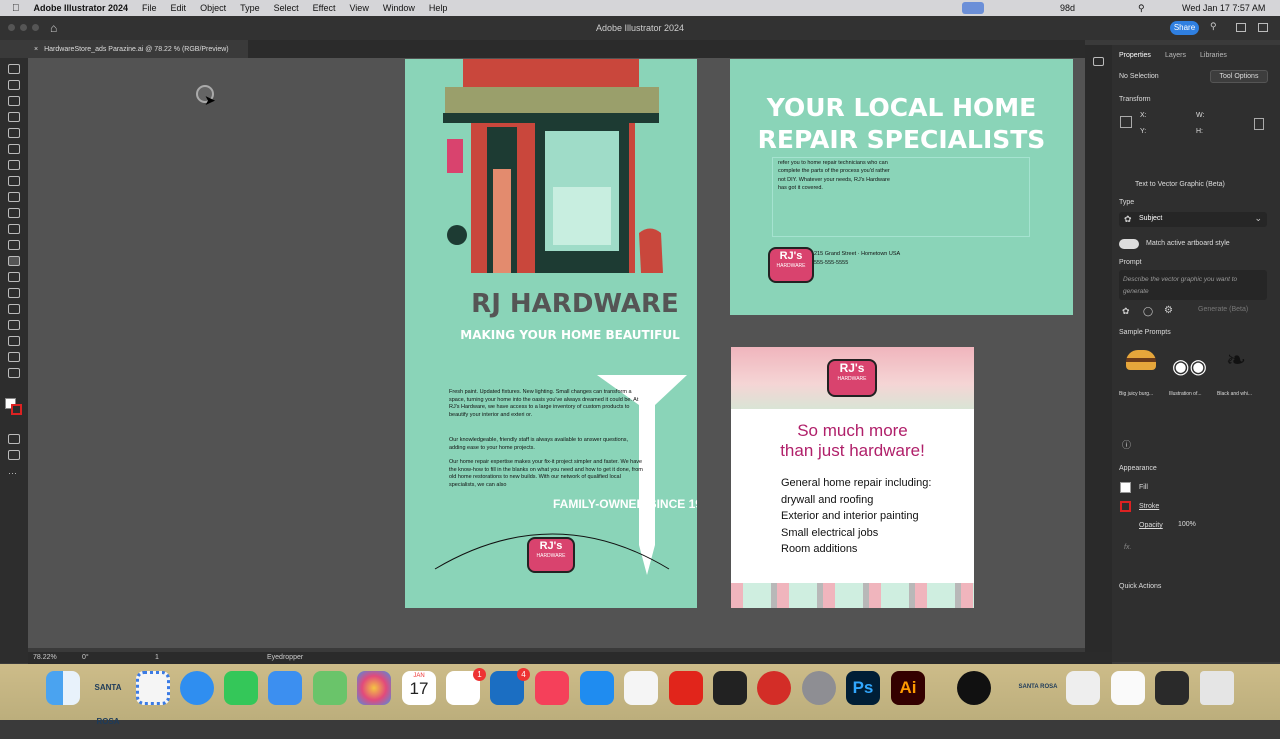 This screenshot has width=1280, height=739. I want to click on curvature-tool-icon, so click(14, 117).